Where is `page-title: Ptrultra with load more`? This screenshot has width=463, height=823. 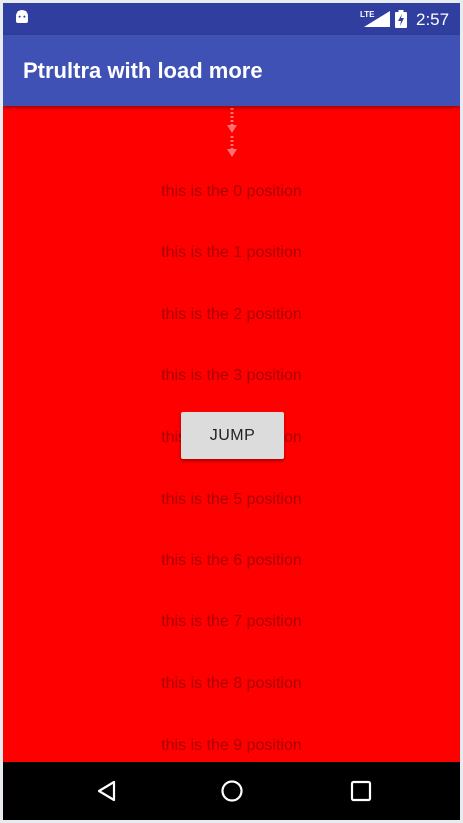 page-title: Ptrultra with load more is located at coordinates (143, 70).